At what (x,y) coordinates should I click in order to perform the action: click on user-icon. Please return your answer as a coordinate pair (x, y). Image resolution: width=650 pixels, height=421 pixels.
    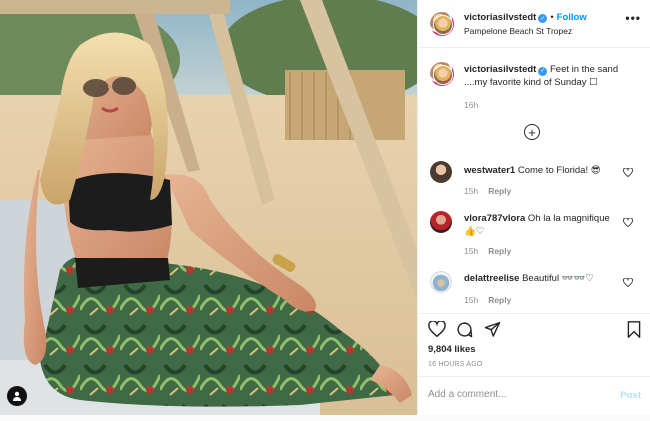
    Looking at the image, I should click on (17, 396).